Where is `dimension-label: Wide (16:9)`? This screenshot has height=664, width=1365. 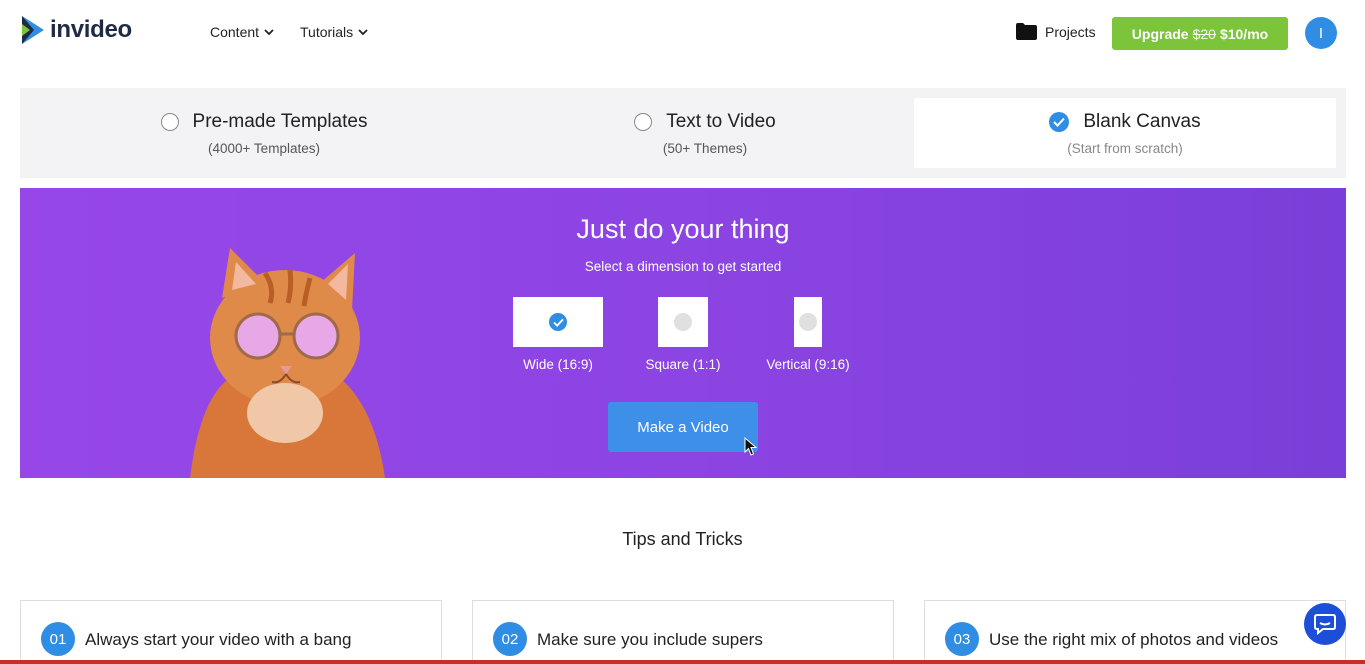 dimension-label: Wide (16:9) is located at coordinates (558, 364).